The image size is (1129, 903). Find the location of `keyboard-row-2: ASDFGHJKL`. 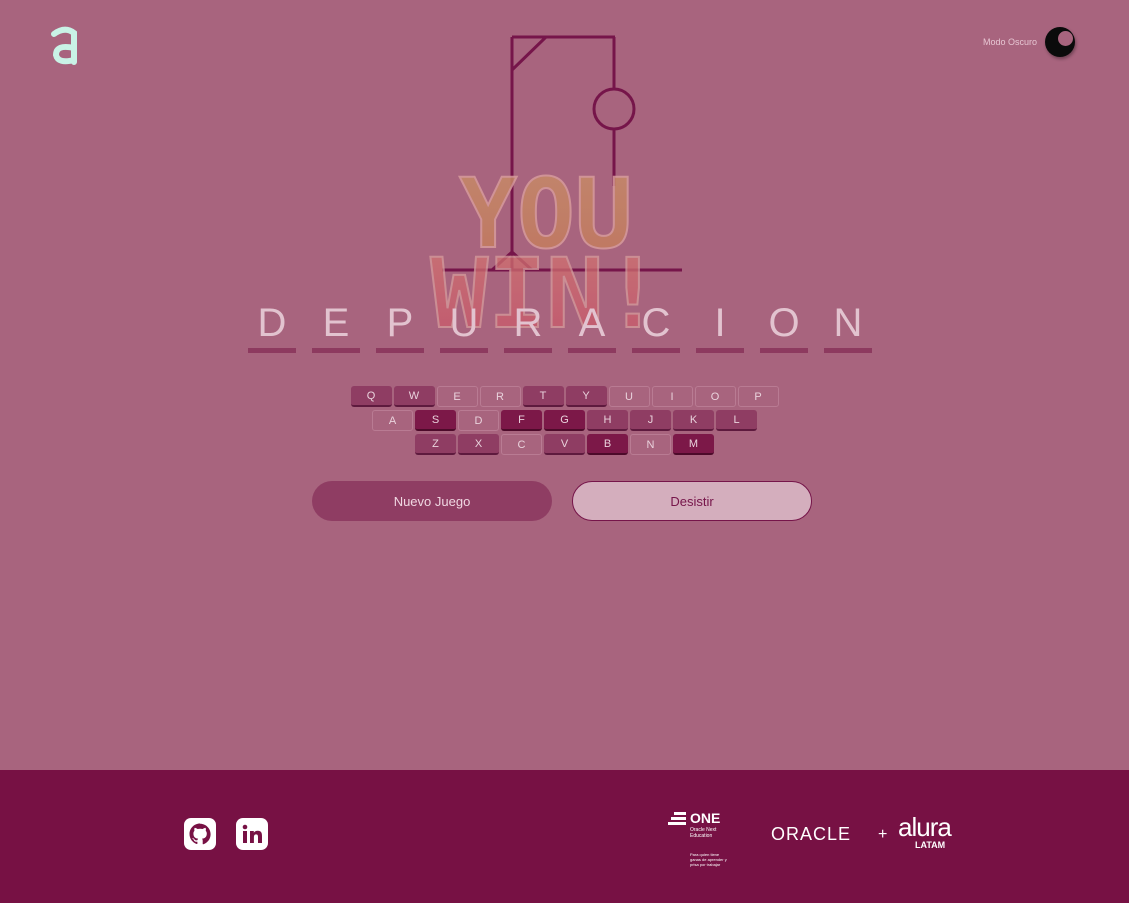

keyboard-row-2: ASDFGHJKL is located at coordinates (564, 420).